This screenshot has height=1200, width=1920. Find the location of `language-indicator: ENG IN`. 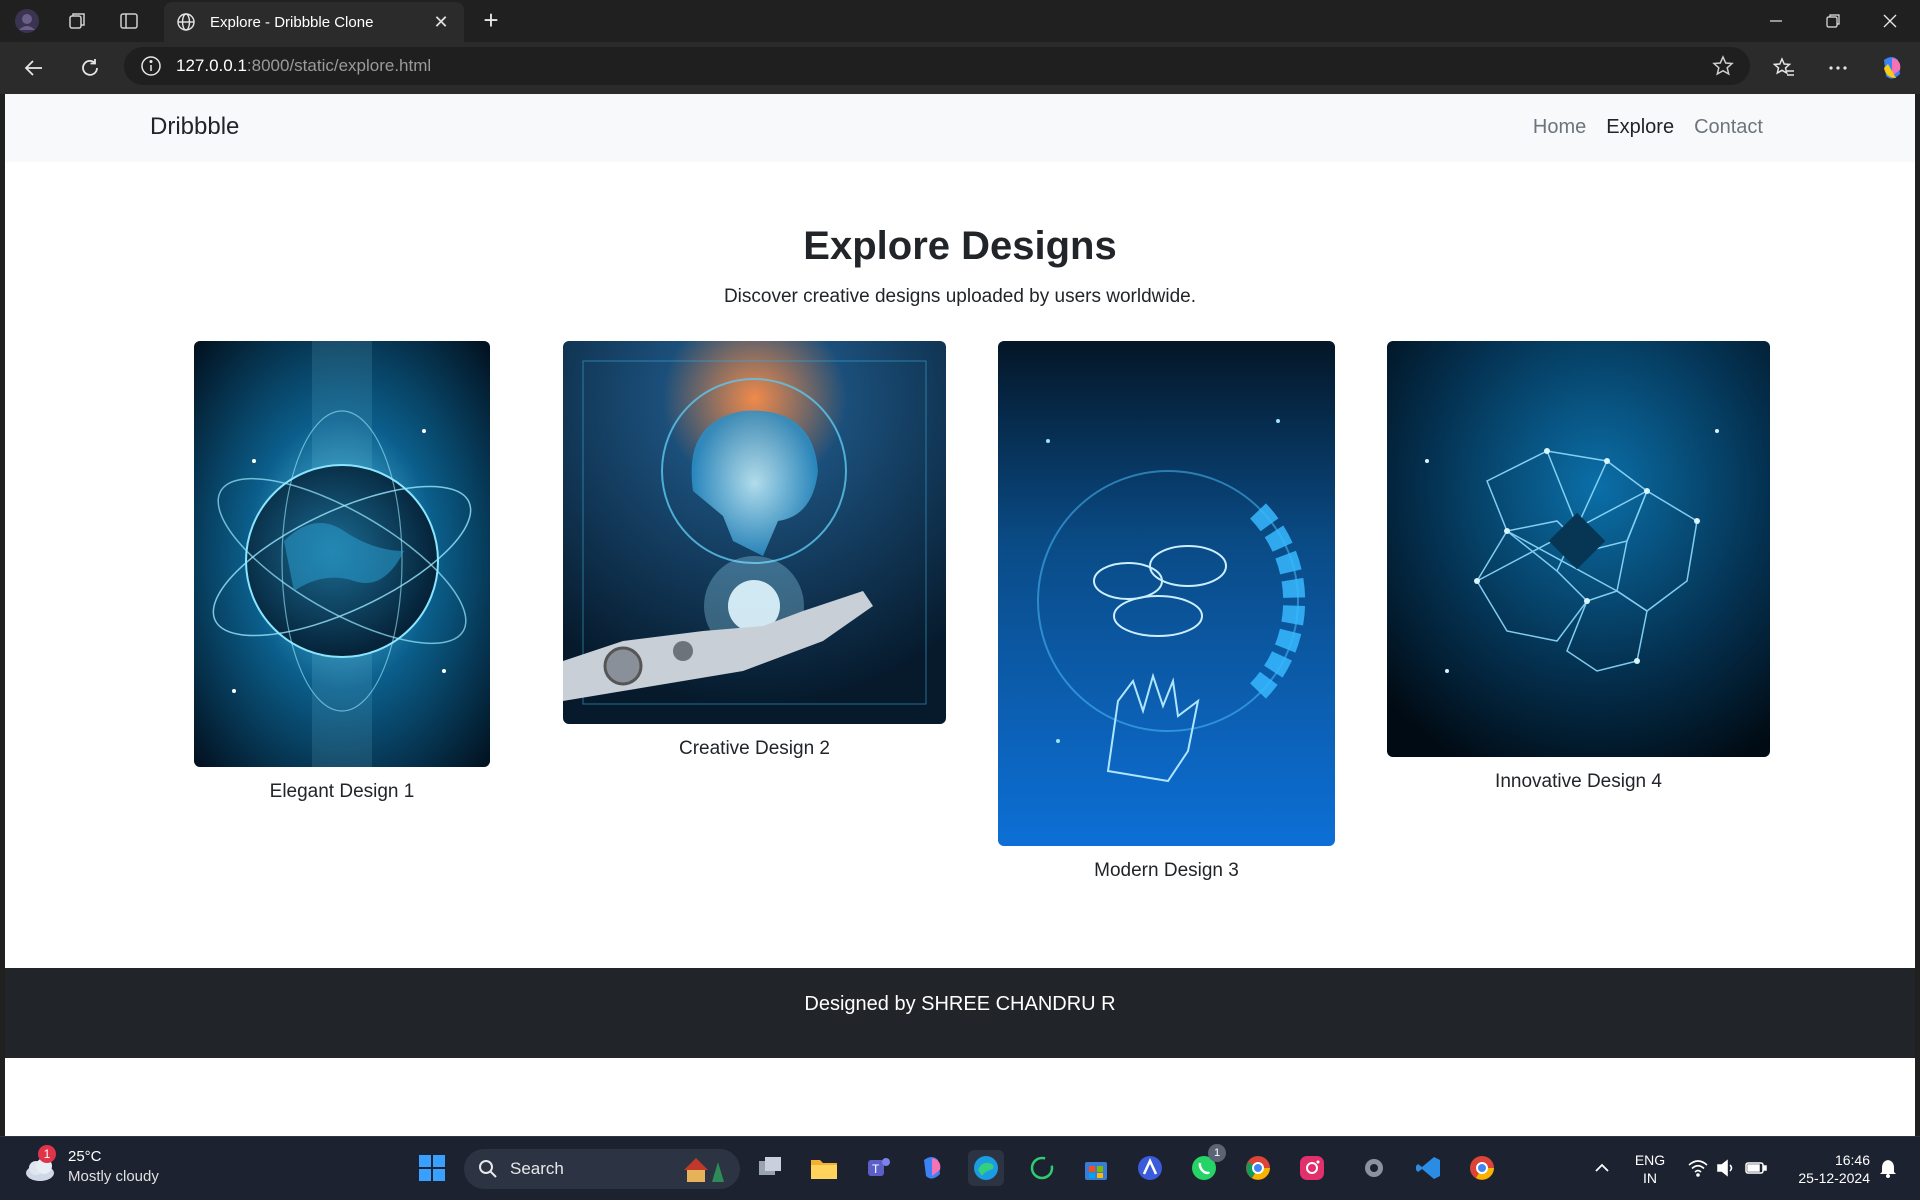

language-indicator: ENG IN is located at coordinates (1650, 1169).